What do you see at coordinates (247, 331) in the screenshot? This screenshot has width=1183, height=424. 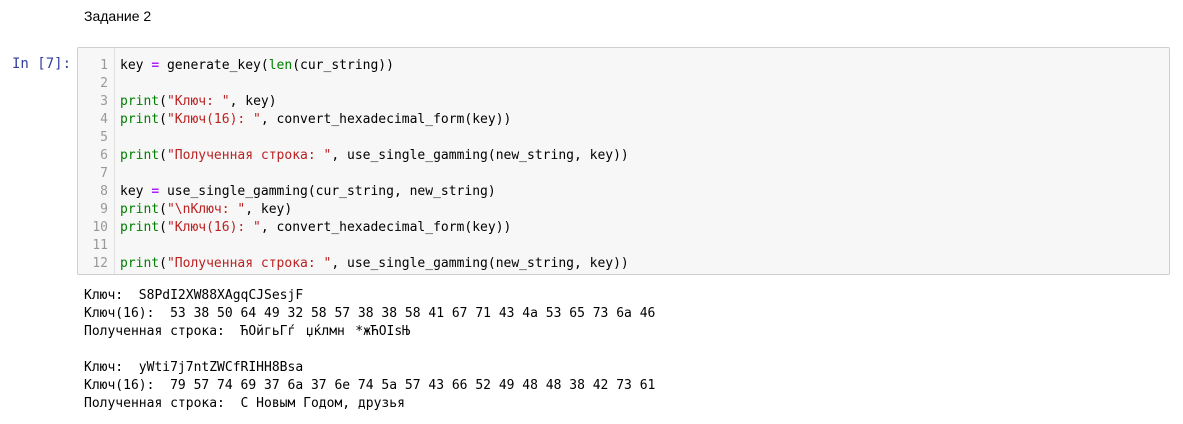 I see `output-line: Полученная строка: ЋОйгьГѓџќлмн*жЋОIsЊ` at bounding box center [247, 331].